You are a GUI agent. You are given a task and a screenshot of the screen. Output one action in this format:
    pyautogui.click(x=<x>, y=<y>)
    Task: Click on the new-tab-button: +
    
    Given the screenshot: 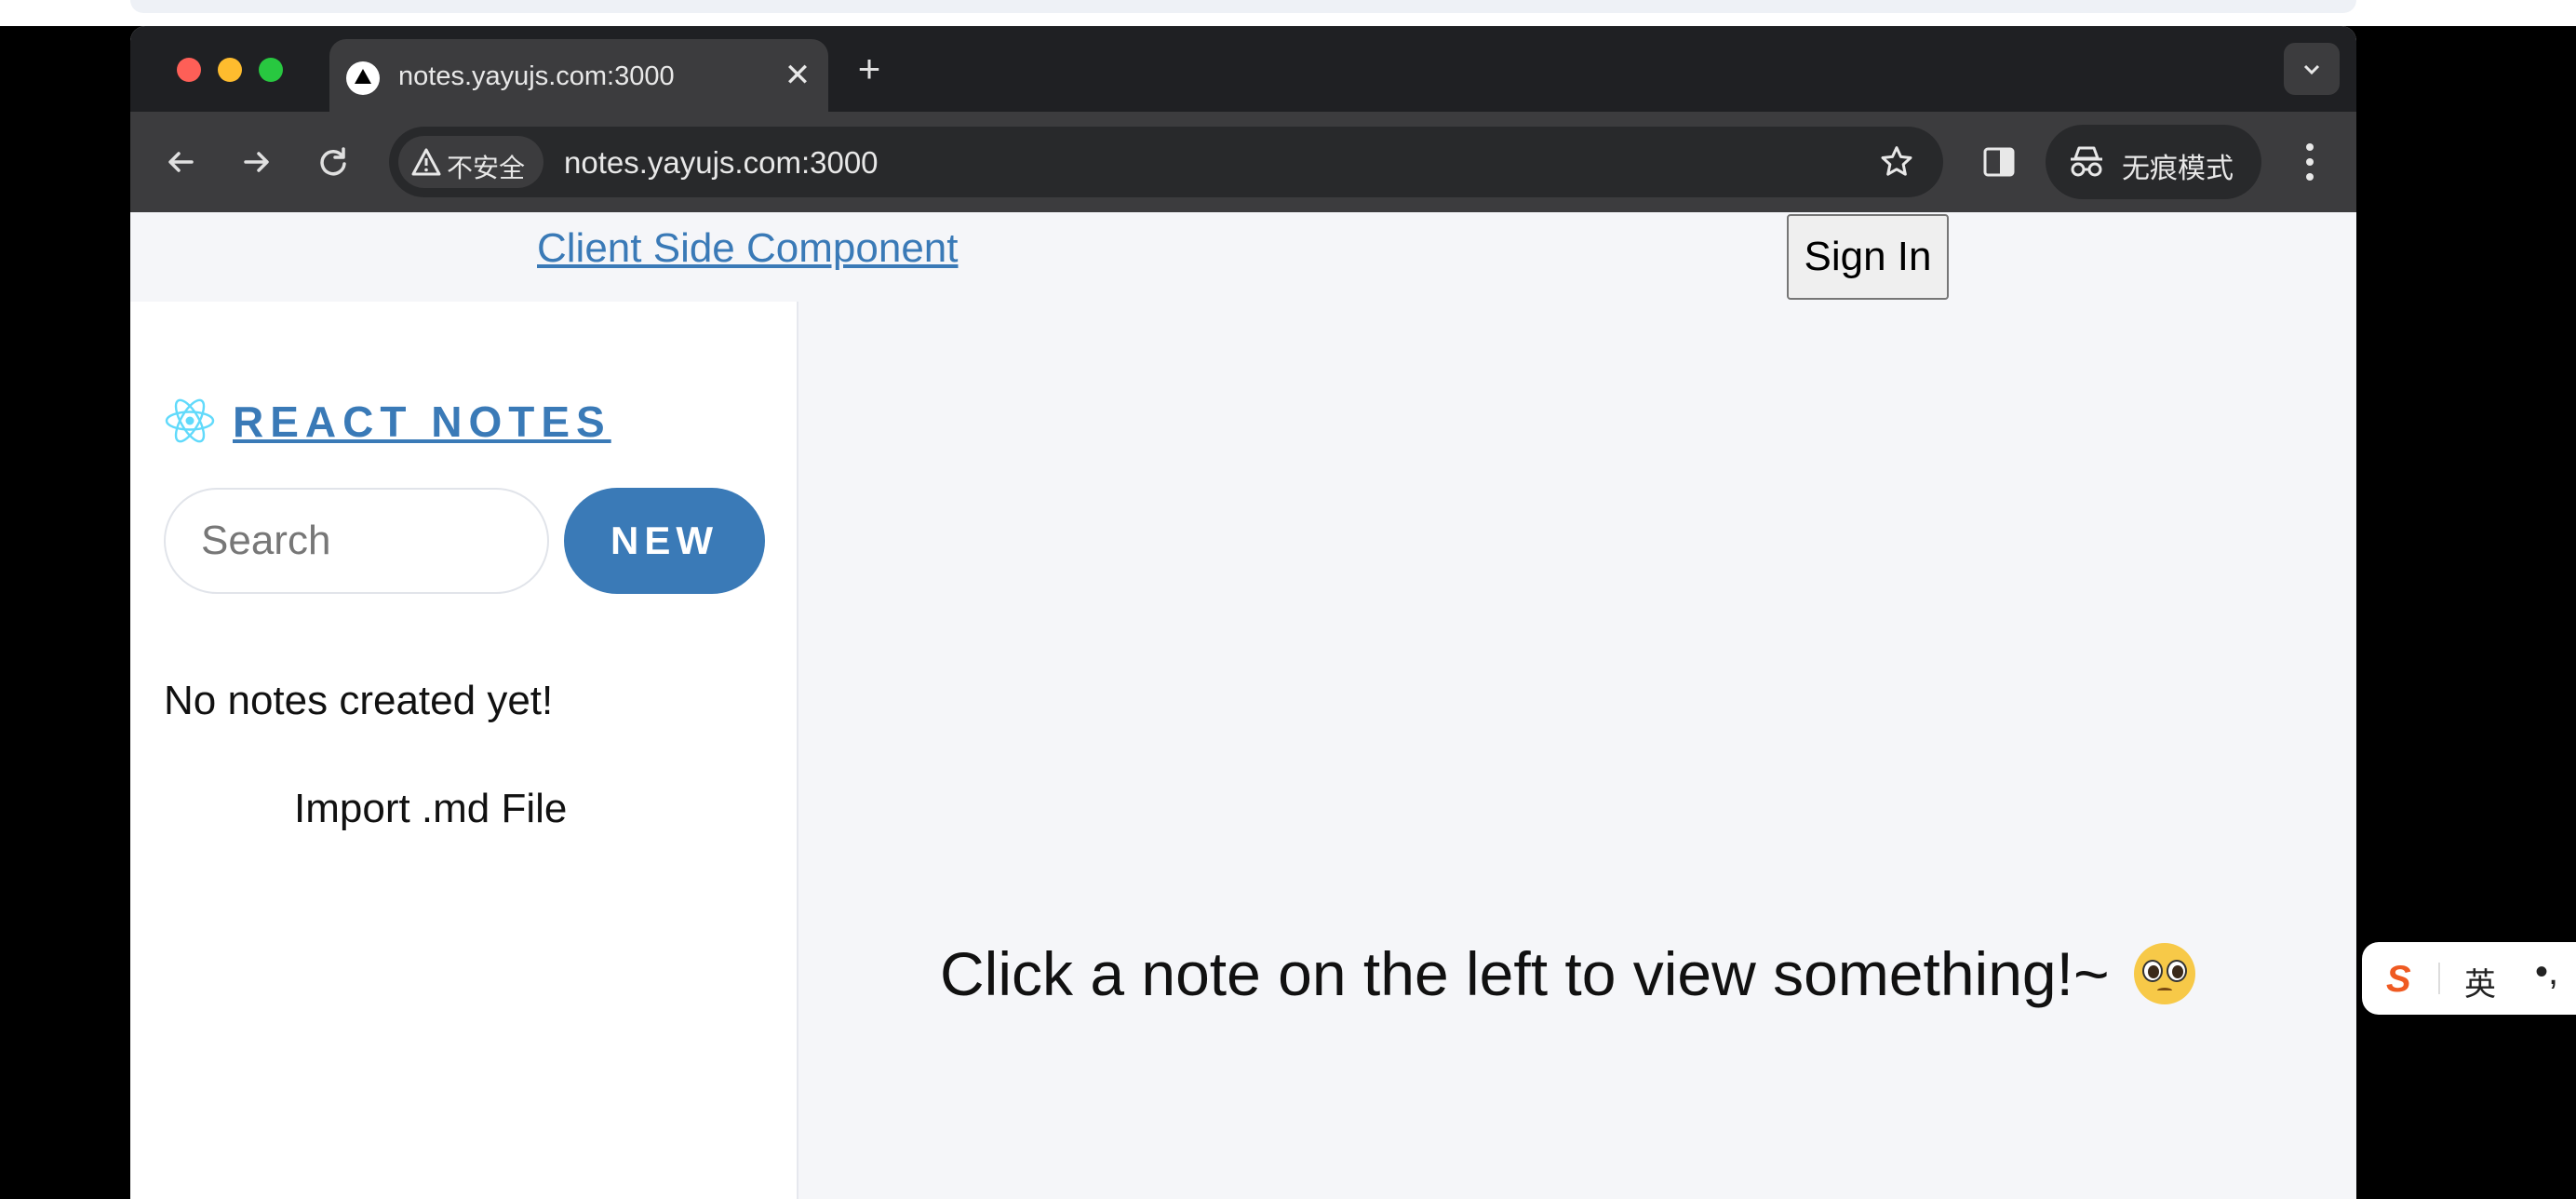 What is the action you would take?
    pyautogui.click(x=869, y=68)
    